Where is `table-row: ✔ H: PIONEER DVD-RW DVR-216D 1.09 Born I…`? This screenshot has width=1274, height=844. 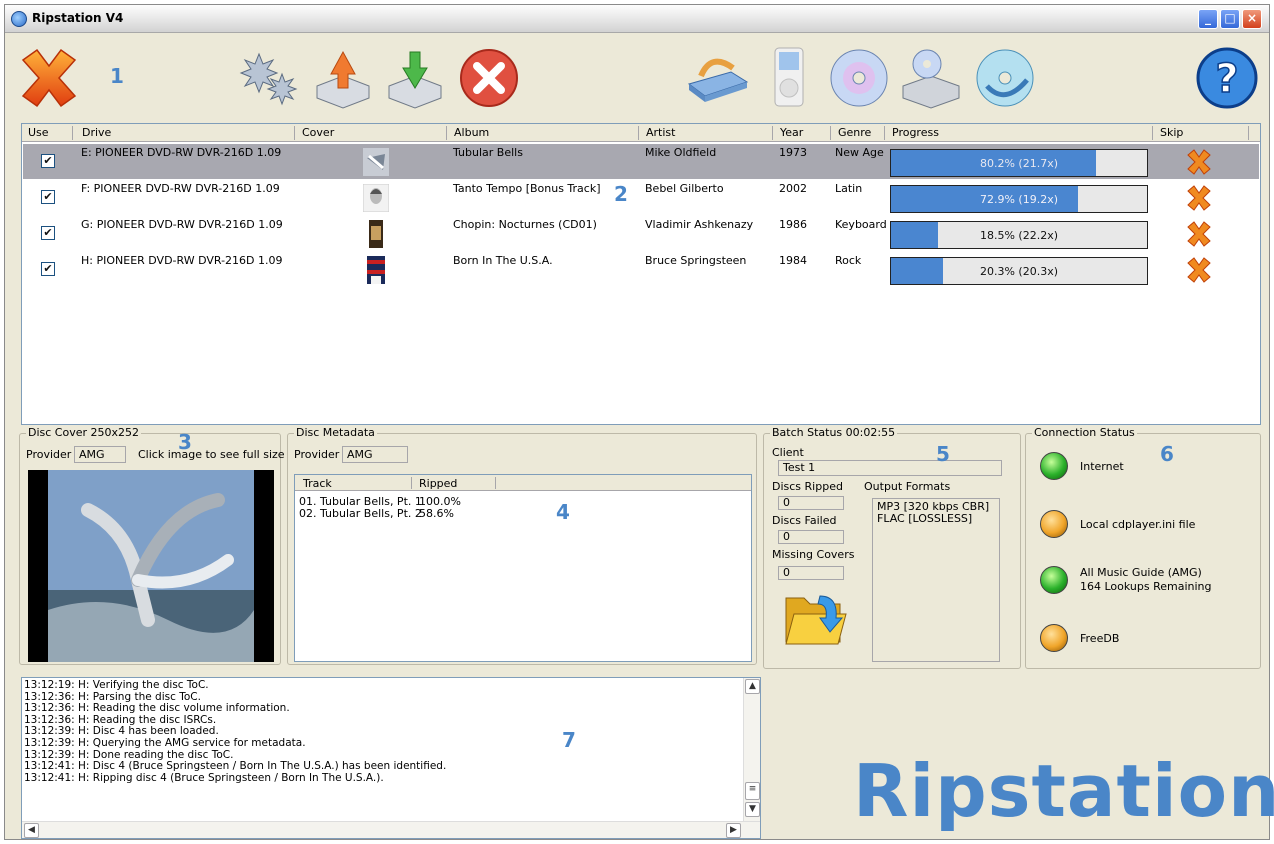
table-row: ✔ H: PIONEER DVD-RW DVR-216D 1.09 Born I… is located at coordinates (641, 269).